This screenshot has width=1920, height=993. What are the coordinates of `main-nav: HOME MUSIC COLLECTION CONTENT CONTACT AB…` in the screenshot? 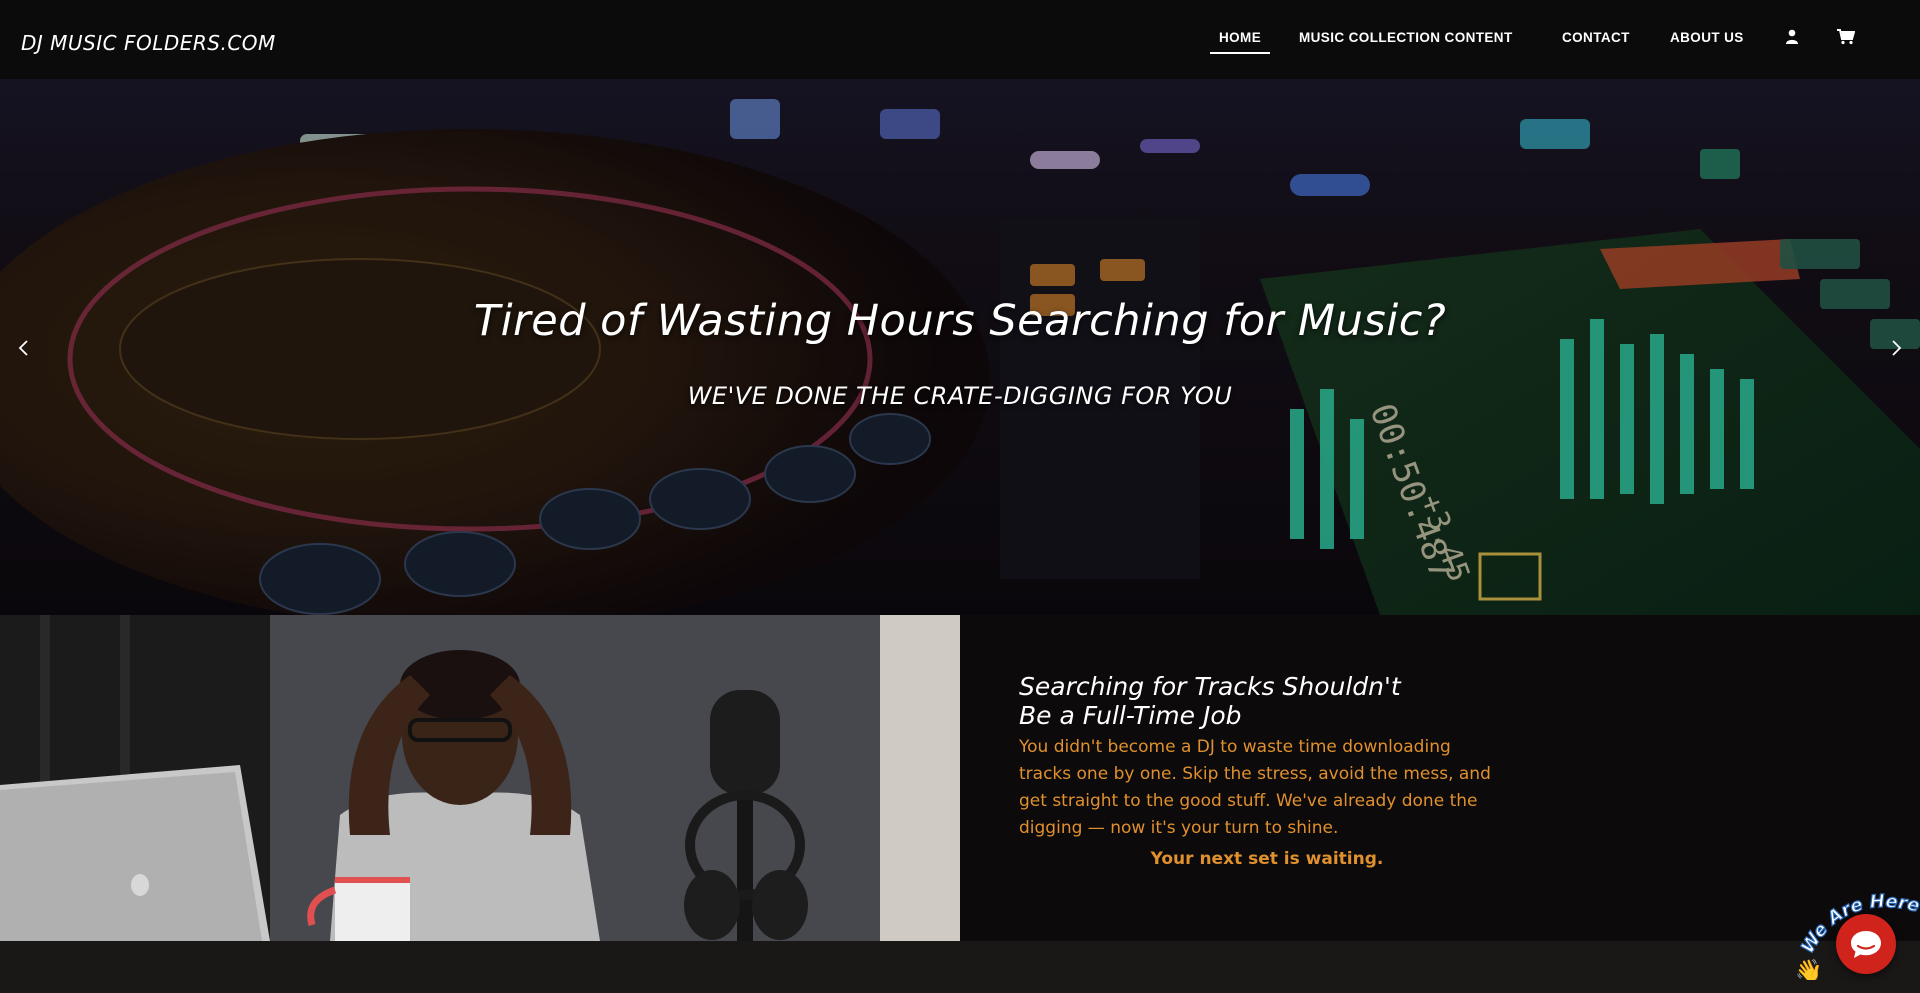 It's located at (960, 39).